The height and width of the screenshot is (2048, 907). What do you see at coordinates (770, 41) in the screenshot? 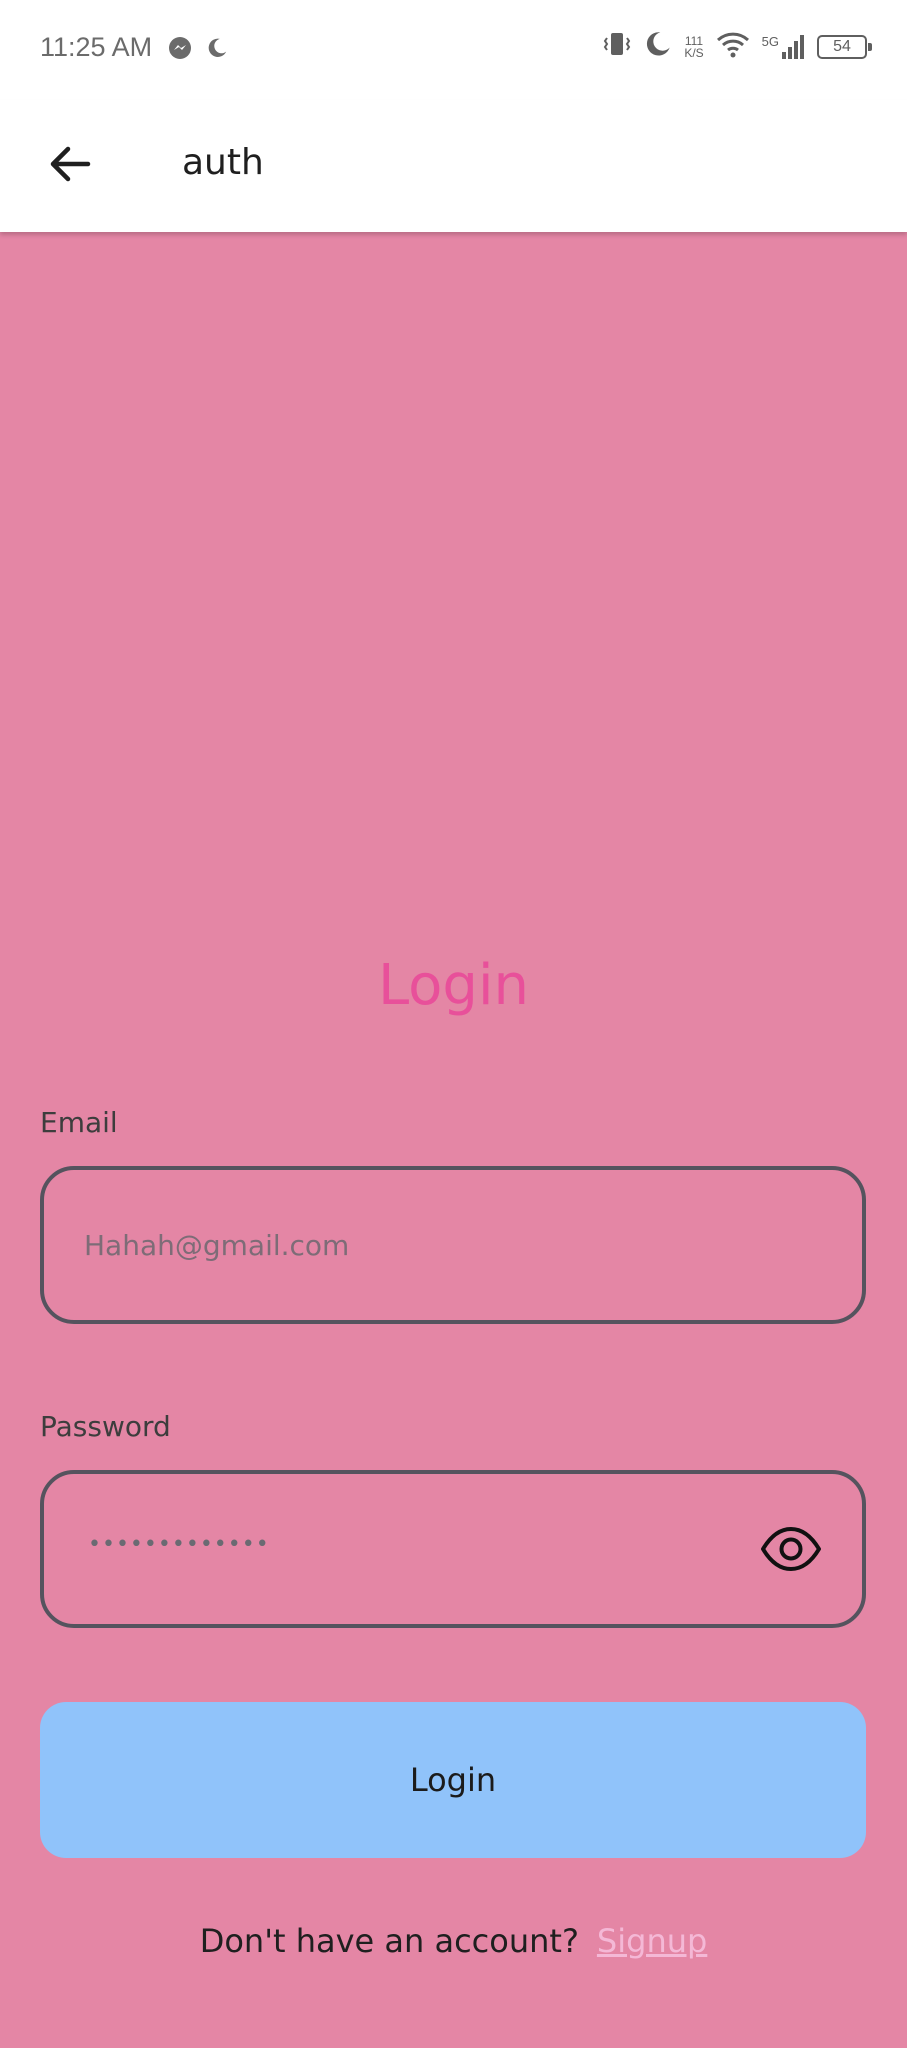
I see `signal-label: 5G` at bounding box center [770, 41].